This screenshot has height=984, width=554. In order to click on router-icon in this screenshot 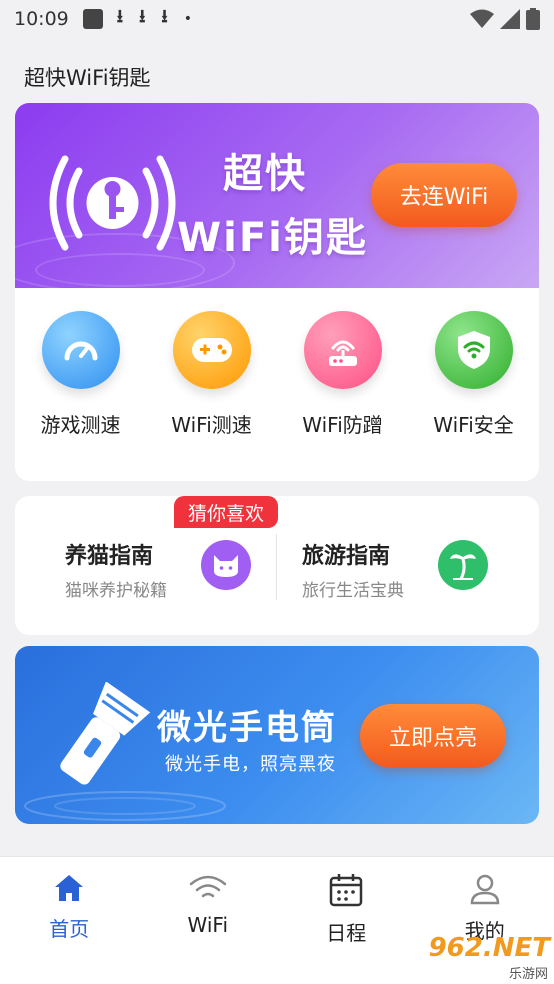, I will do `click(342, 350)`.